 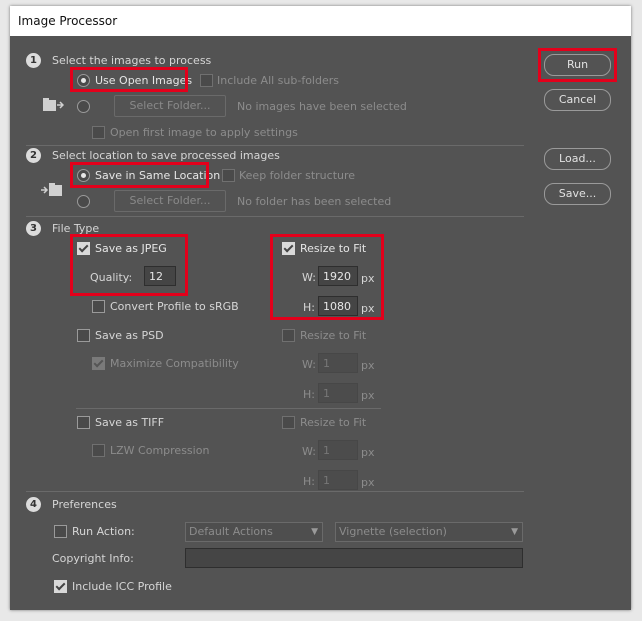 What do you see at coordinates (33, 60) in the screenshot?
I see `step-number-1: 1` at bounding box center [33, 60].